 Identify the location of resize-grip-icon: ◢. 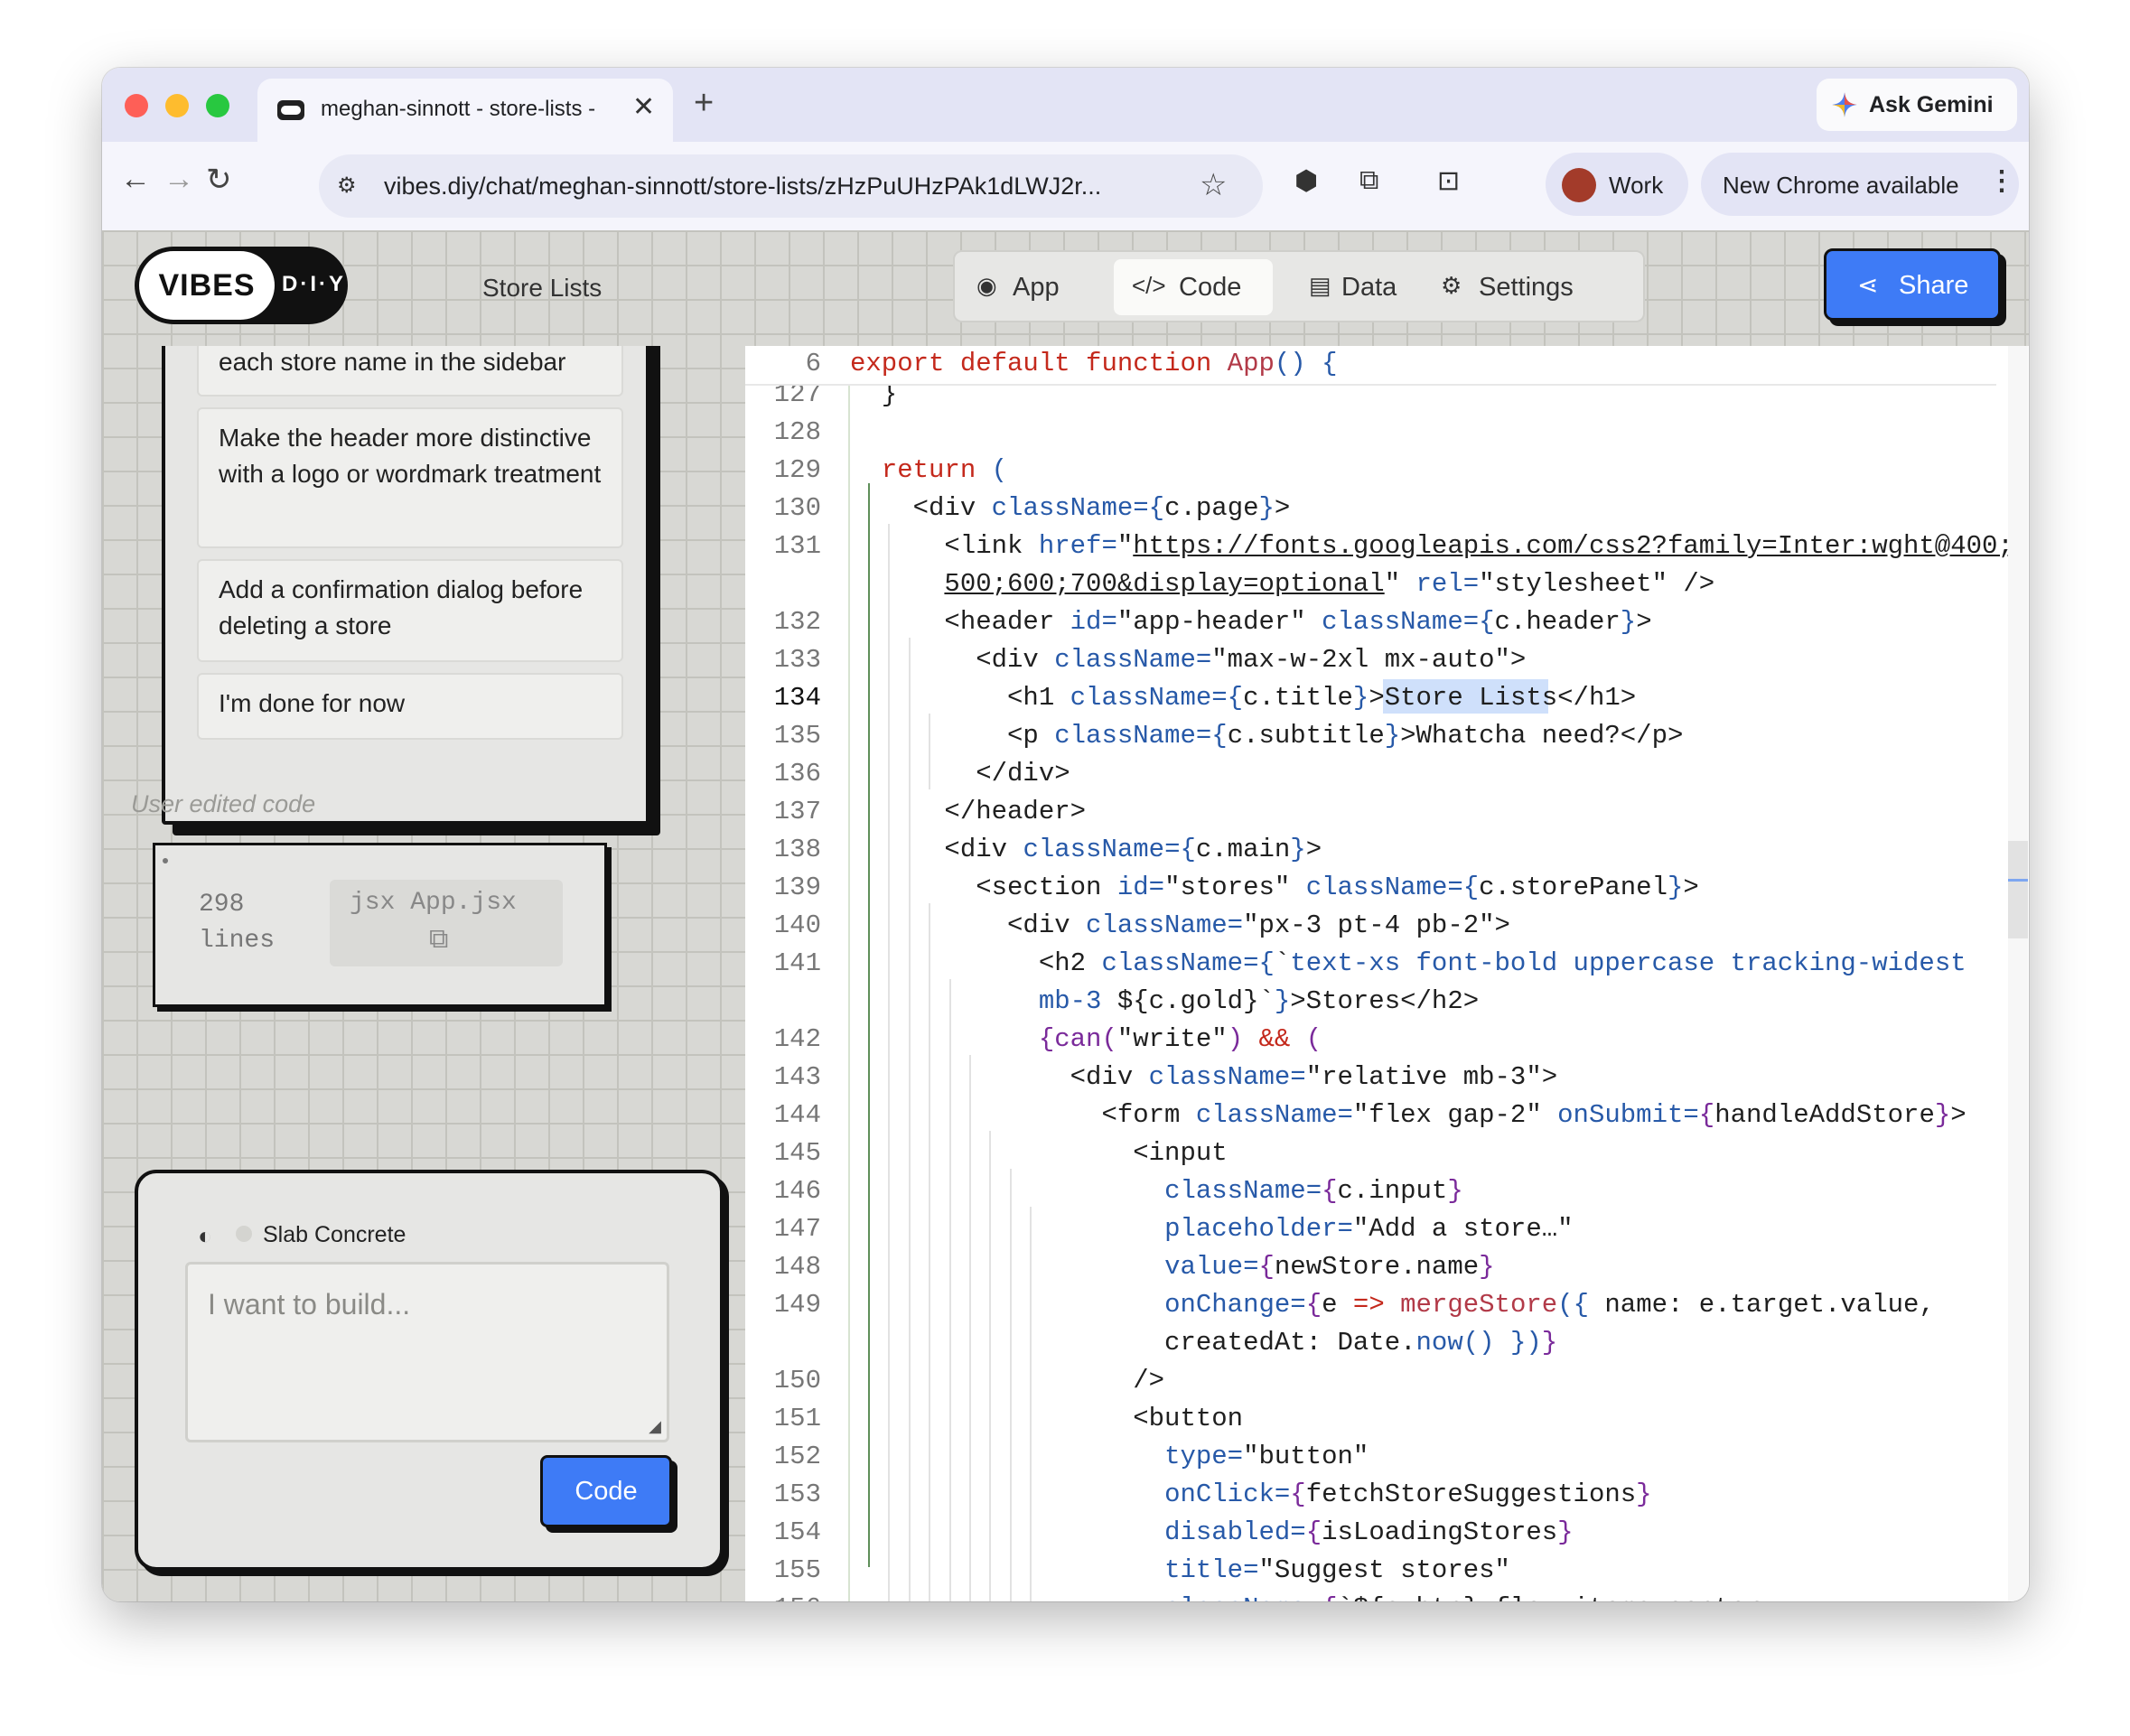
(655, 1426).